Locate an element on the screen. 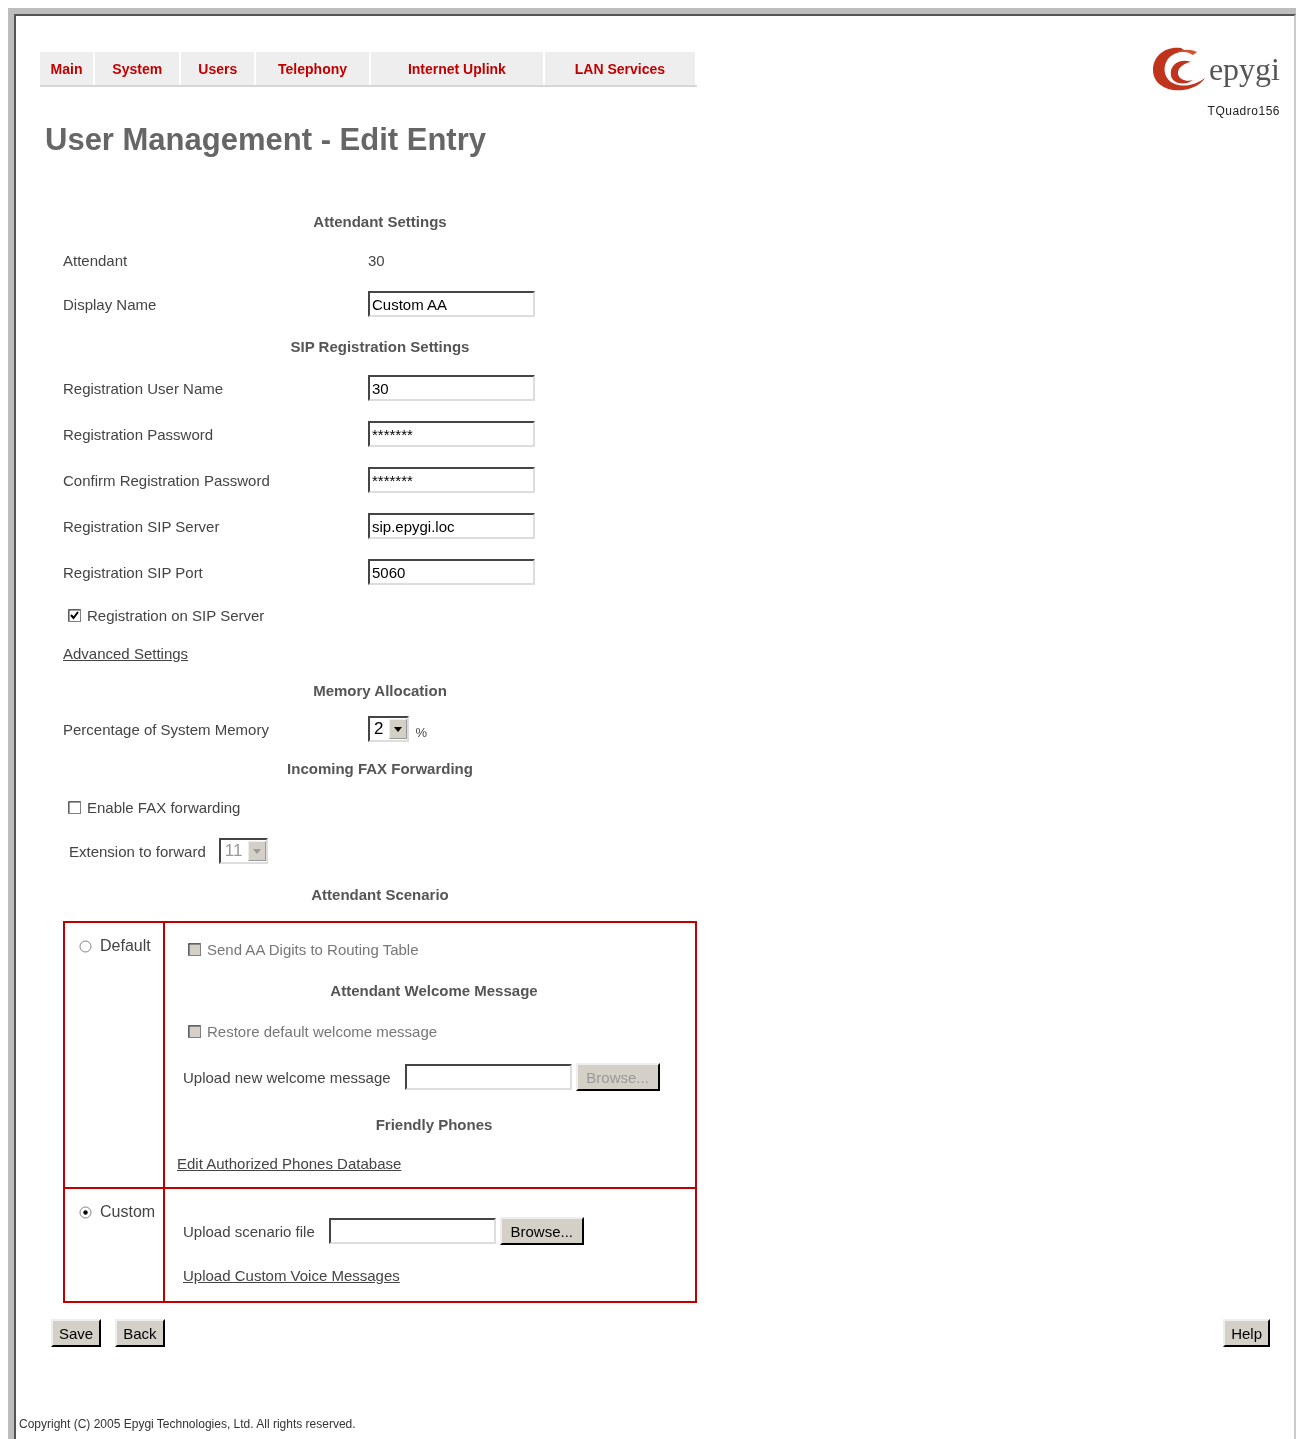 Image resolution: width=1296 pixels, height=1439 pixels. field-value: 30 is located at coordinates (376, 260).